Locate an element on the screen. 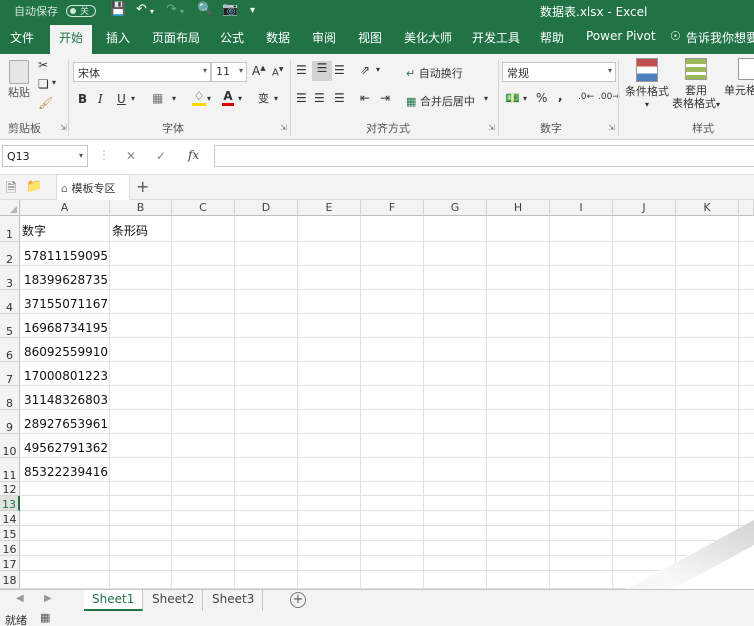  cell-a6: 86092559910 is located at coordinates (64, 352).